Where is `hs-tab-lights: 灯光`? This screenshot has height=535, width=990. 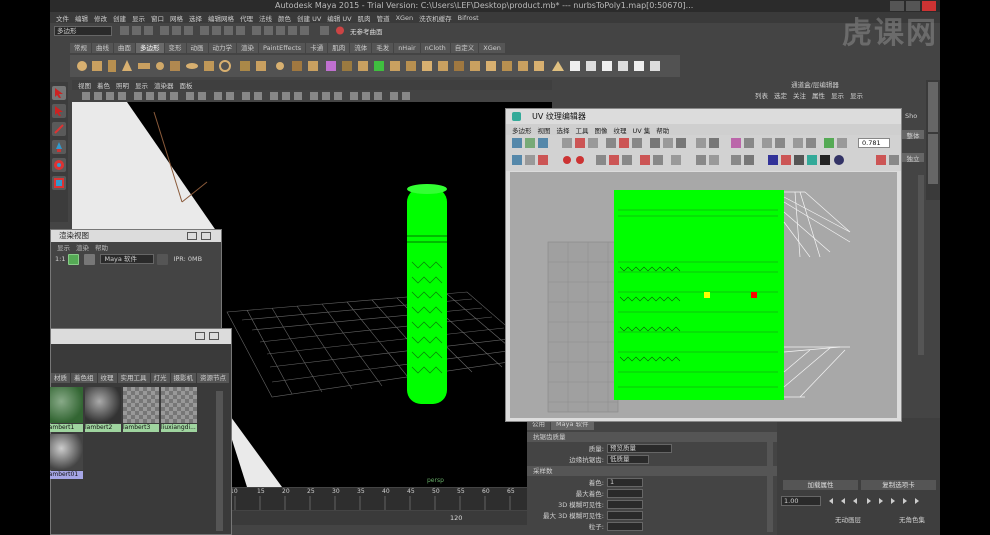 hs-tab-lights: 灯光 is located at coordinates (160, 378).